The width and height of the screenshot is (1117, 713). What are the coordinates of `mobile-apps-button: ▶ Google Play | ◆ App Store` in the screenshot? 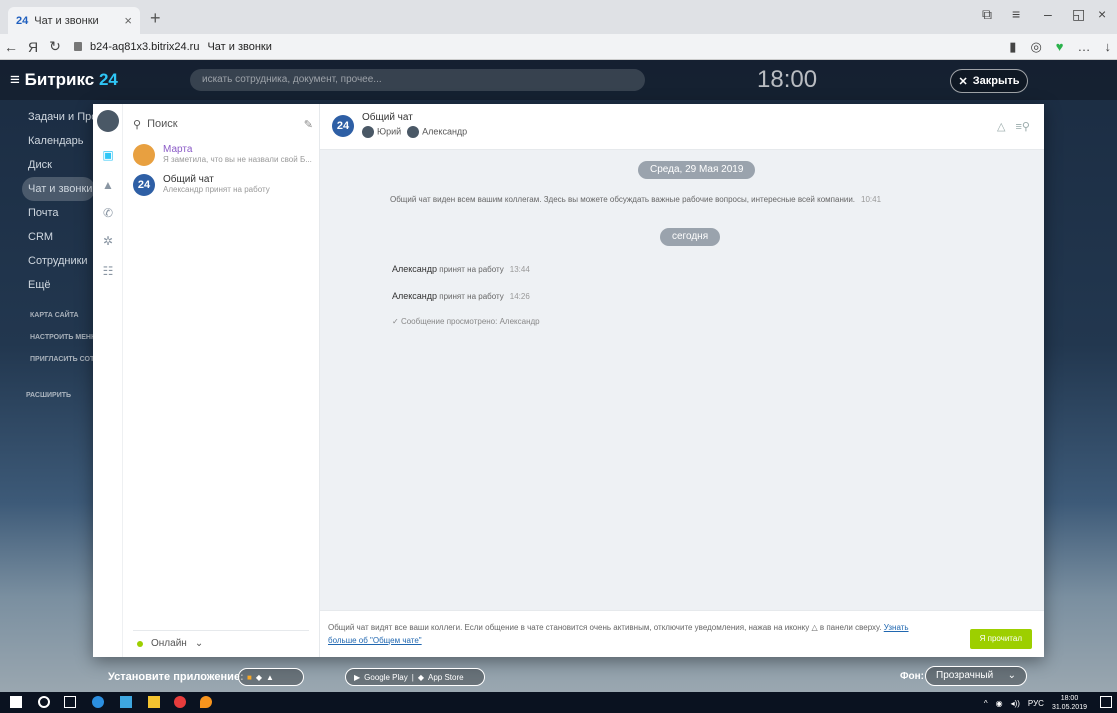 It's located at (415, 677).